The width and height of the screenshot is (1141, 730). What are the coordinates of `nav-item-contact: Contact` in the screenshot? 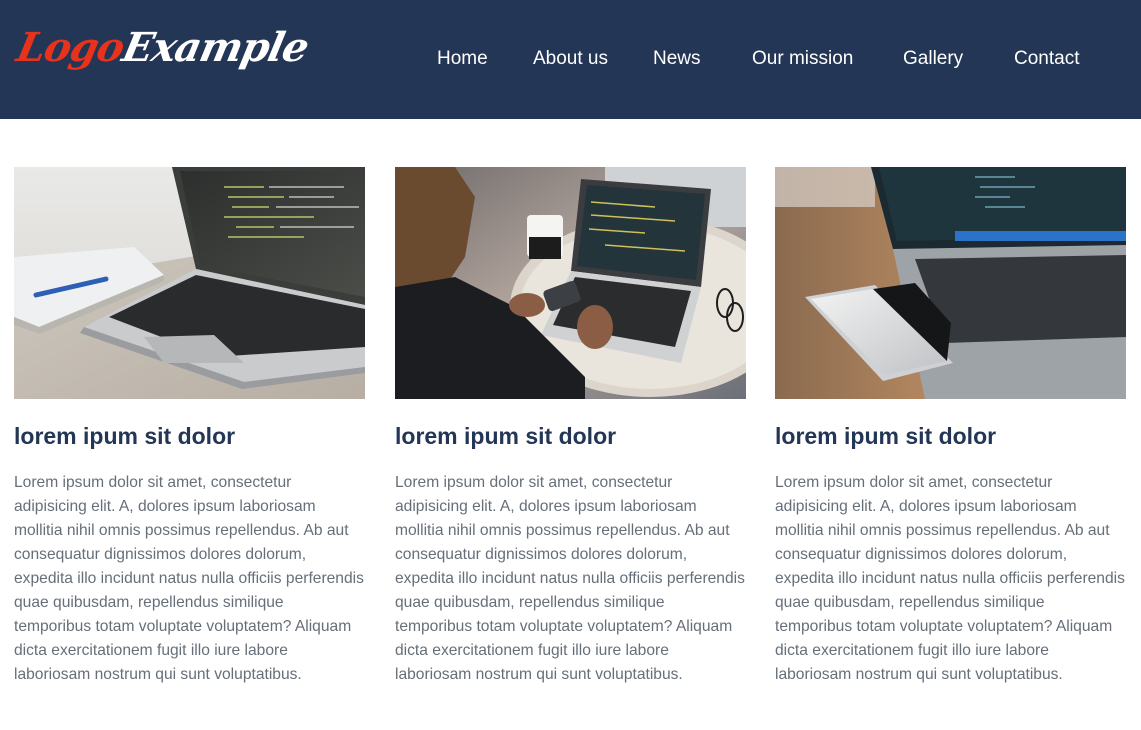 It's located at (1046, 59).